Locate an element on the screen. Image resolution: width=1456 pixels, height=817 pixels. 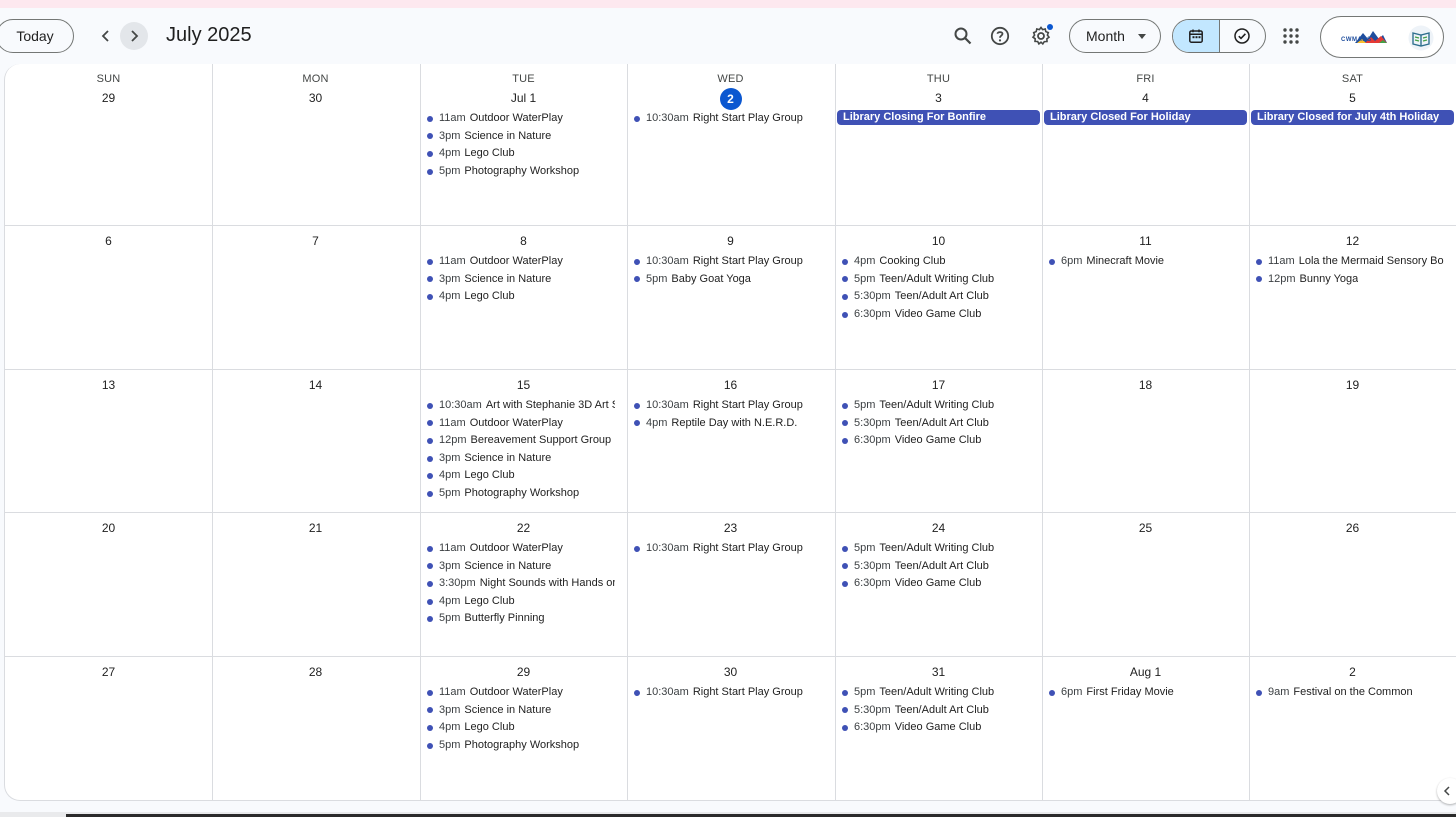
day-number: 28 is located at coordinates (315, 672).